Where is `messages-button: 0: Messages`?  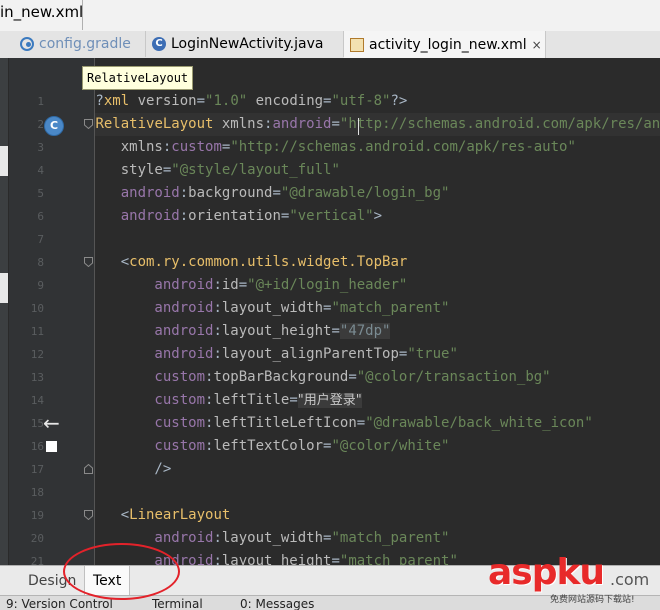 messages-button: 0: Messages is located at coordinates (277, 603).